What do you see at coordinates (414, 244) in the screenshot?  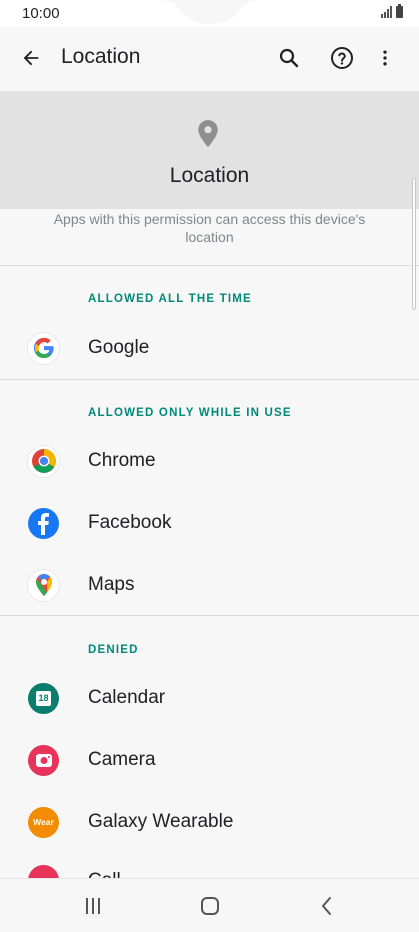 I see `scrollbar` at bounding box center [414, 244].